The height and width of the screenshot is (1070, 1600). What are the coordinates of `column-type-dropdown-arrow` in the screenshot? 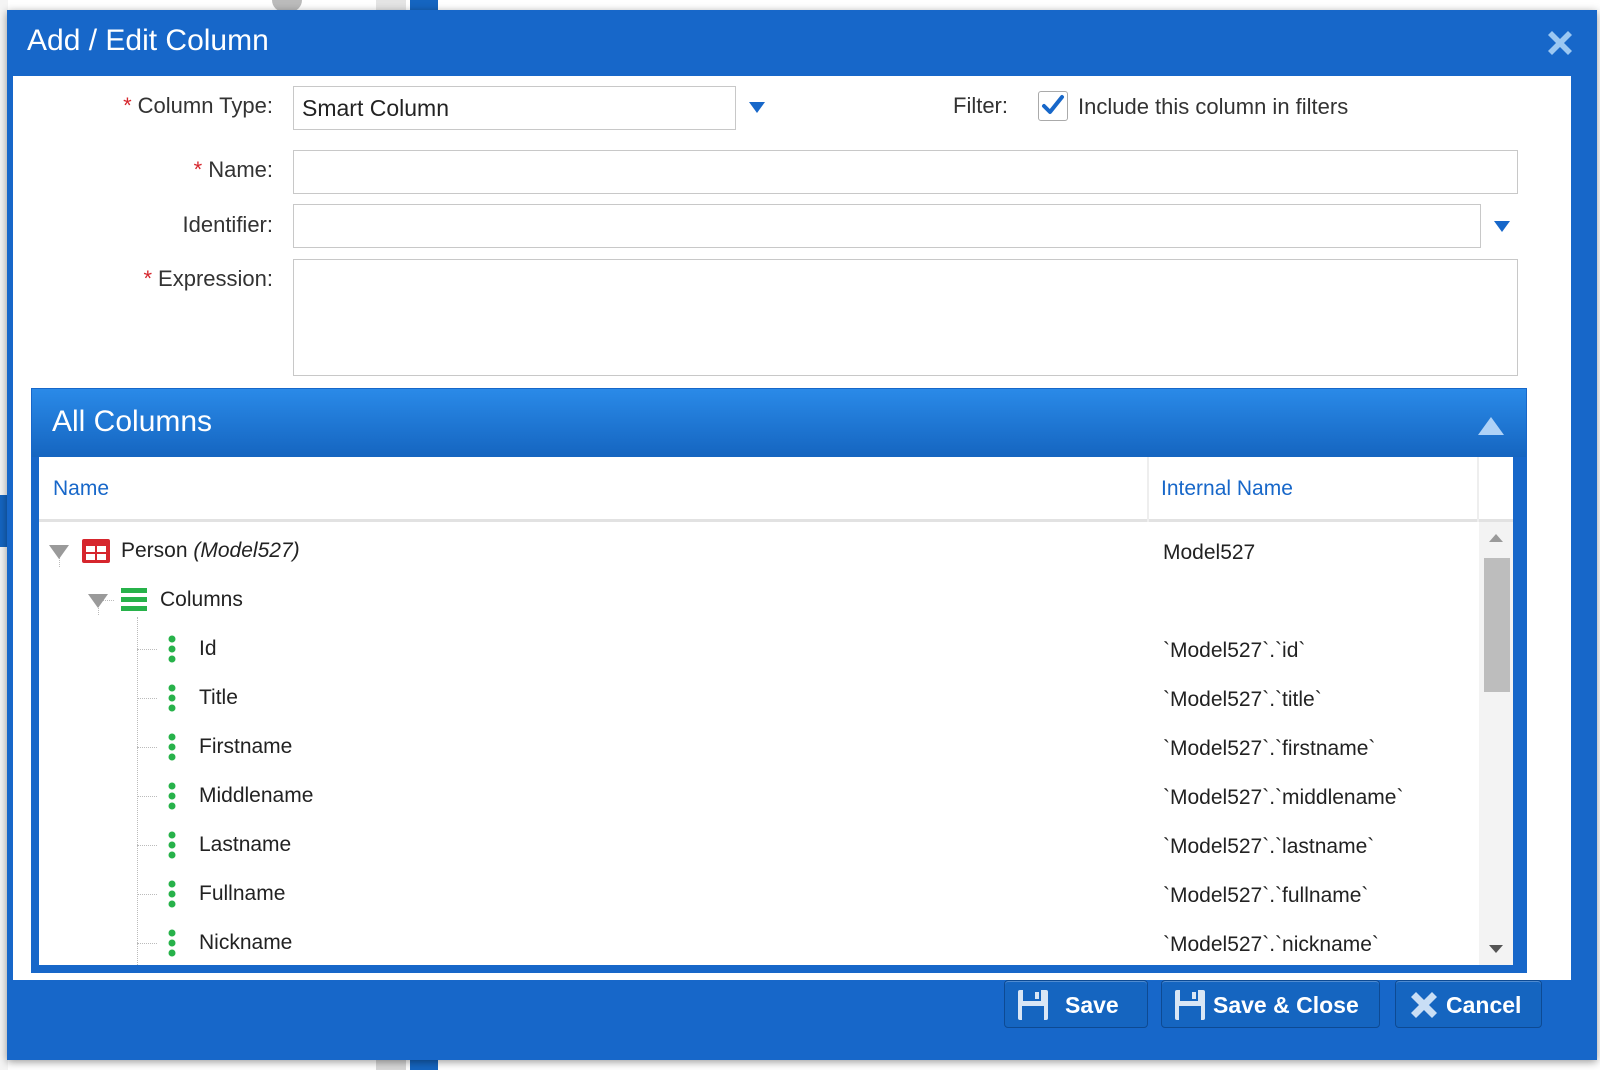 It's located at (757, 107).